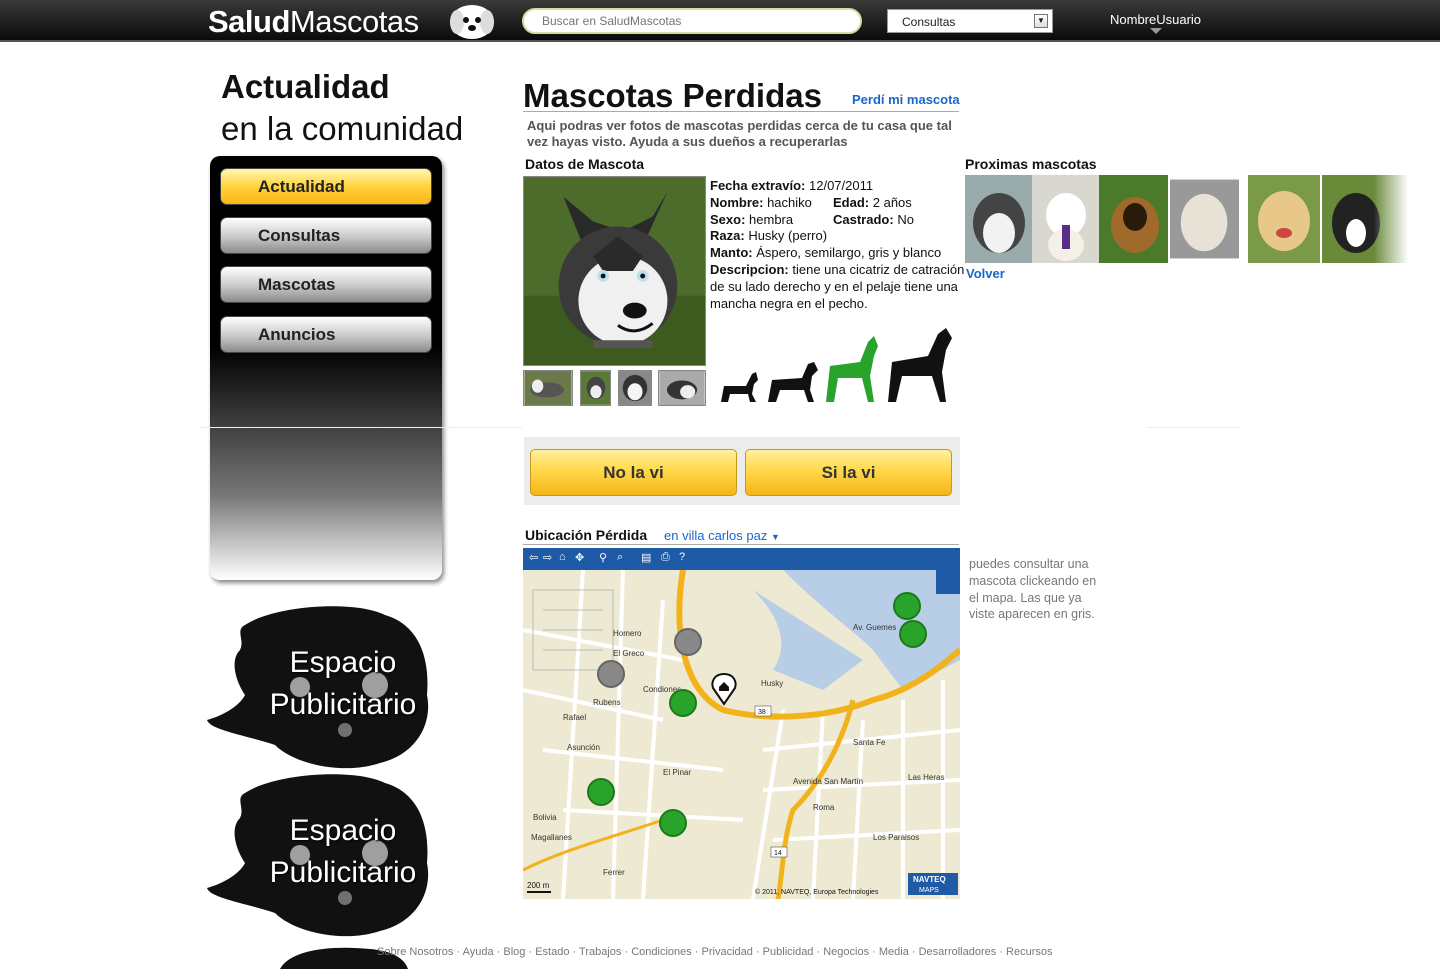  I want to click on footer-link: Publicidad, so click(788, 952).